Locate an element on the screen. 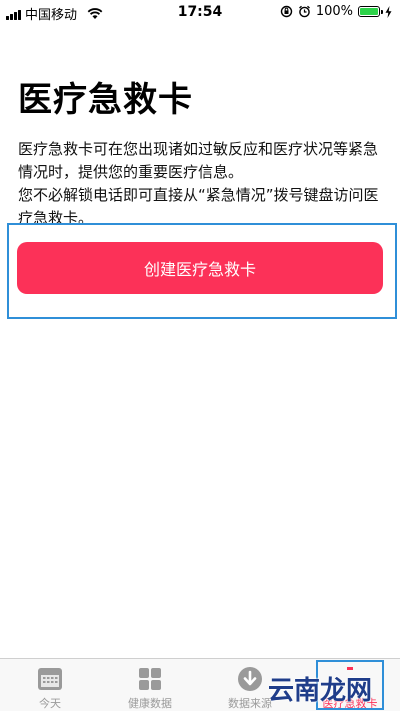  battery-icon is located at coordinates (370, 11).